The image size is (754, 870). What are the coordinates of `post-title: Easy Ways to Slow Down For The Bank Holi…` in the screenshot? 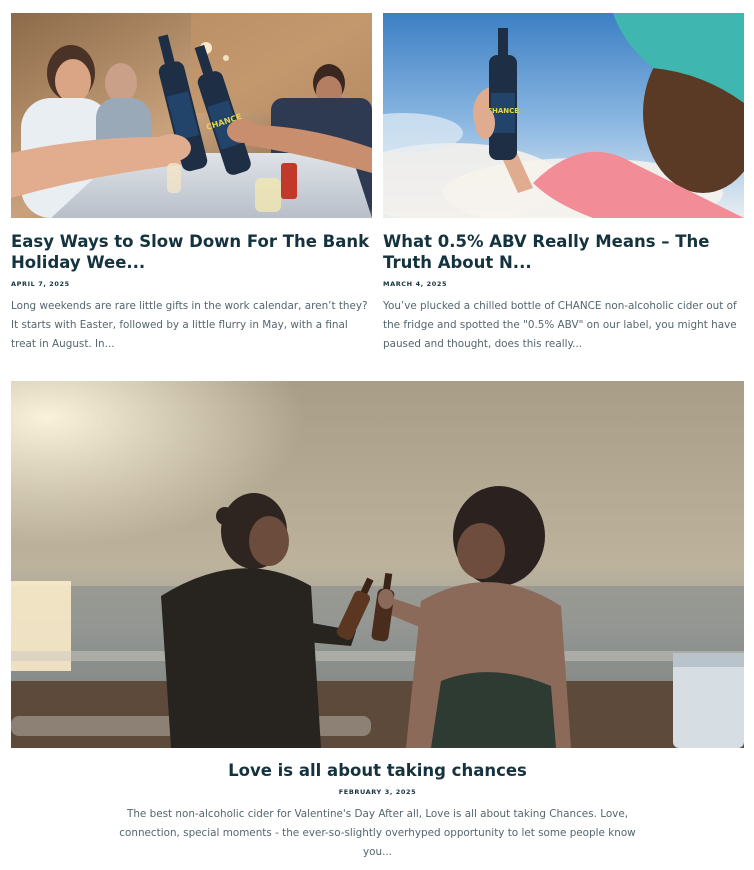 It's located at (191, 252).